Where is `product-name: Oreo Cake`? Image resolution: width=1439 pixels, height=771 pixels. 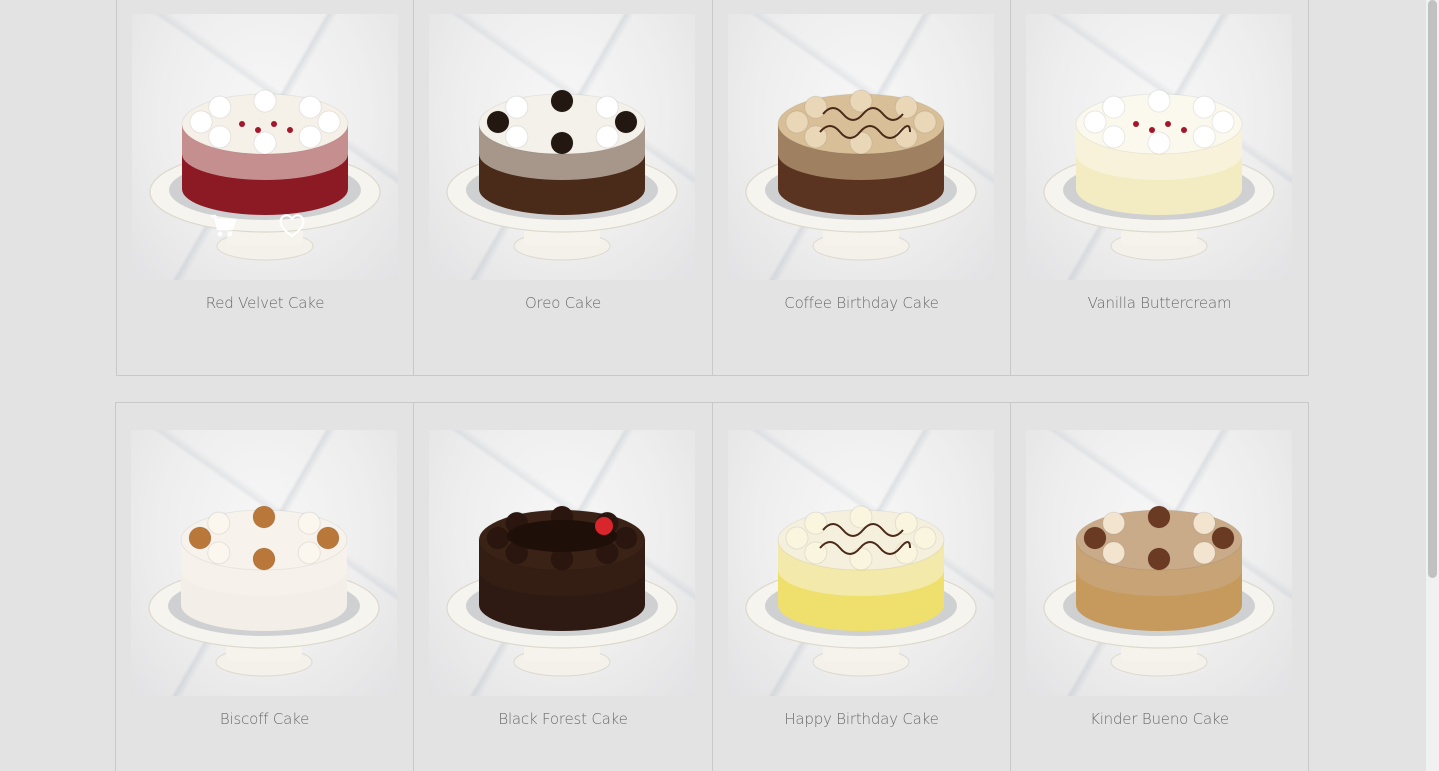
product-name: Oreo Cake is located at coordinates (563, 303).